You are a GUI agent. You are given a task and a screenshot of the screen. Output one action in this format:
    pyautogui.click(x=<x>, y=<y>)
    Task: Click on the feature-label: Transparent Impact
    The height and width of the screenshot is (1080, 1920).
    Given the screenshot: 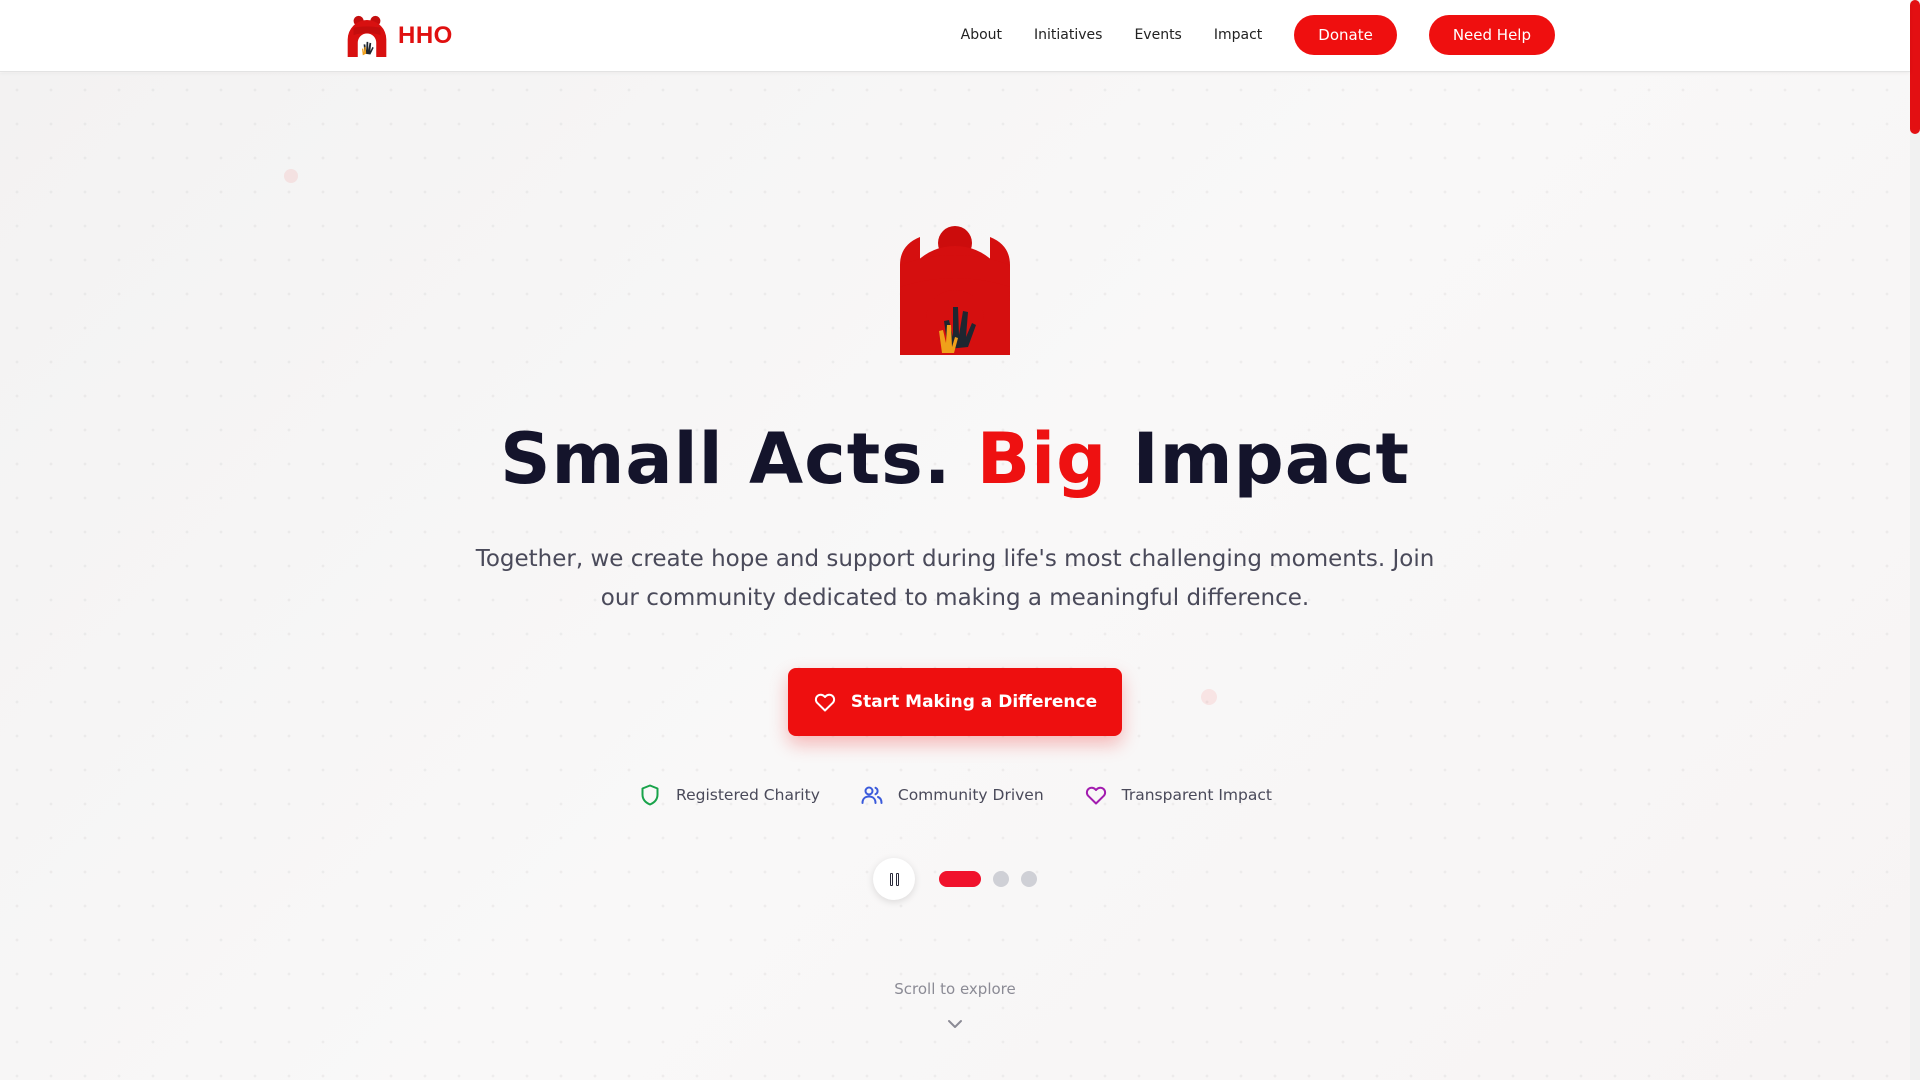 What is the action you would take?
    pyautogui.click(x=1196, y=795)
    